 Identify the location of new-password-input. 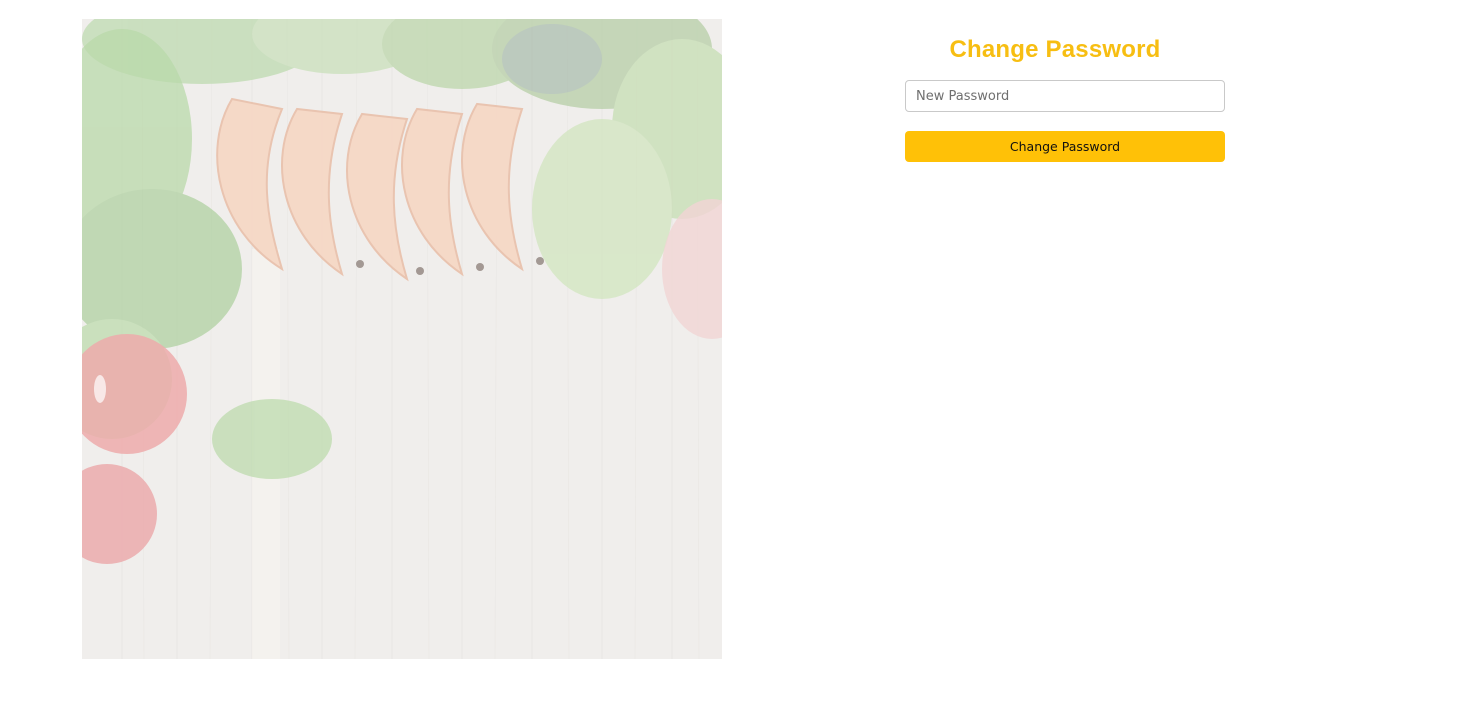
(1065, 96).